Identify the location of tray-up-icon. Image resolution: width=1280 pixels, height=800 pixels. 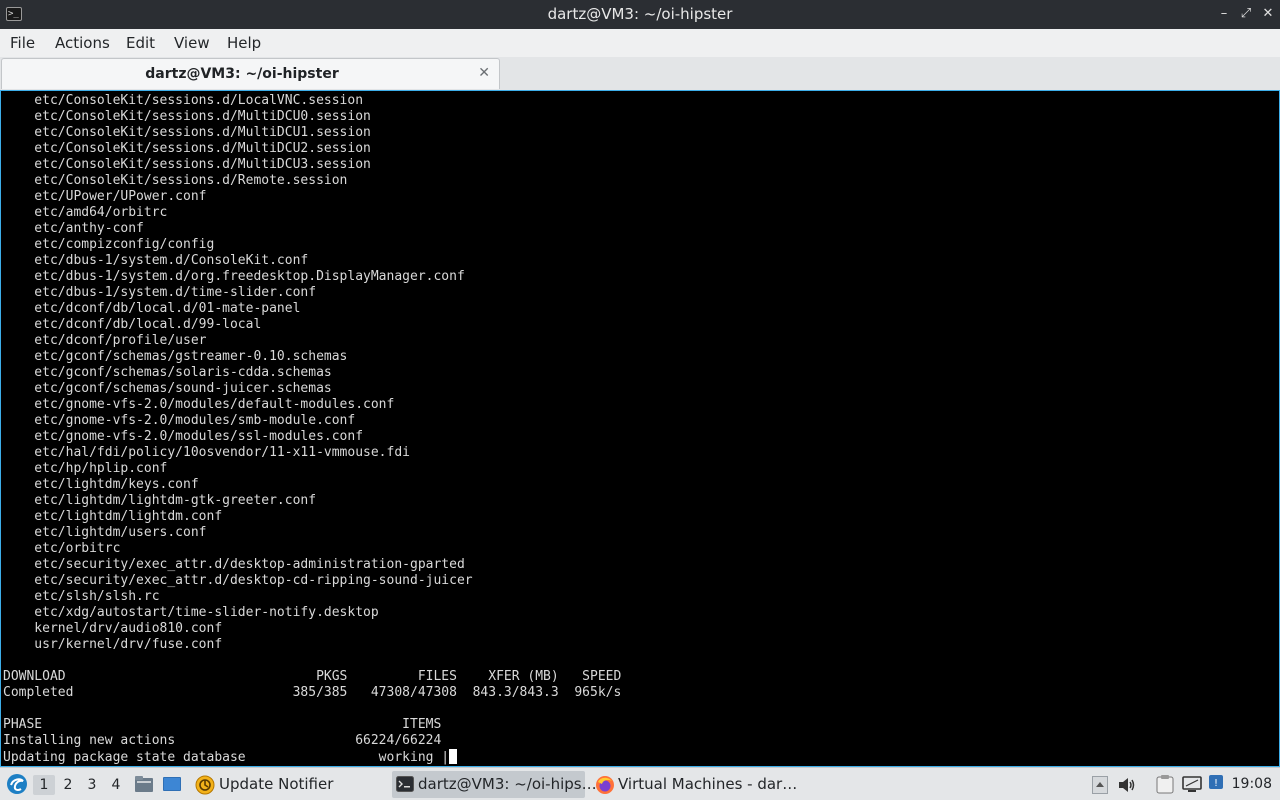
(1100, 784).